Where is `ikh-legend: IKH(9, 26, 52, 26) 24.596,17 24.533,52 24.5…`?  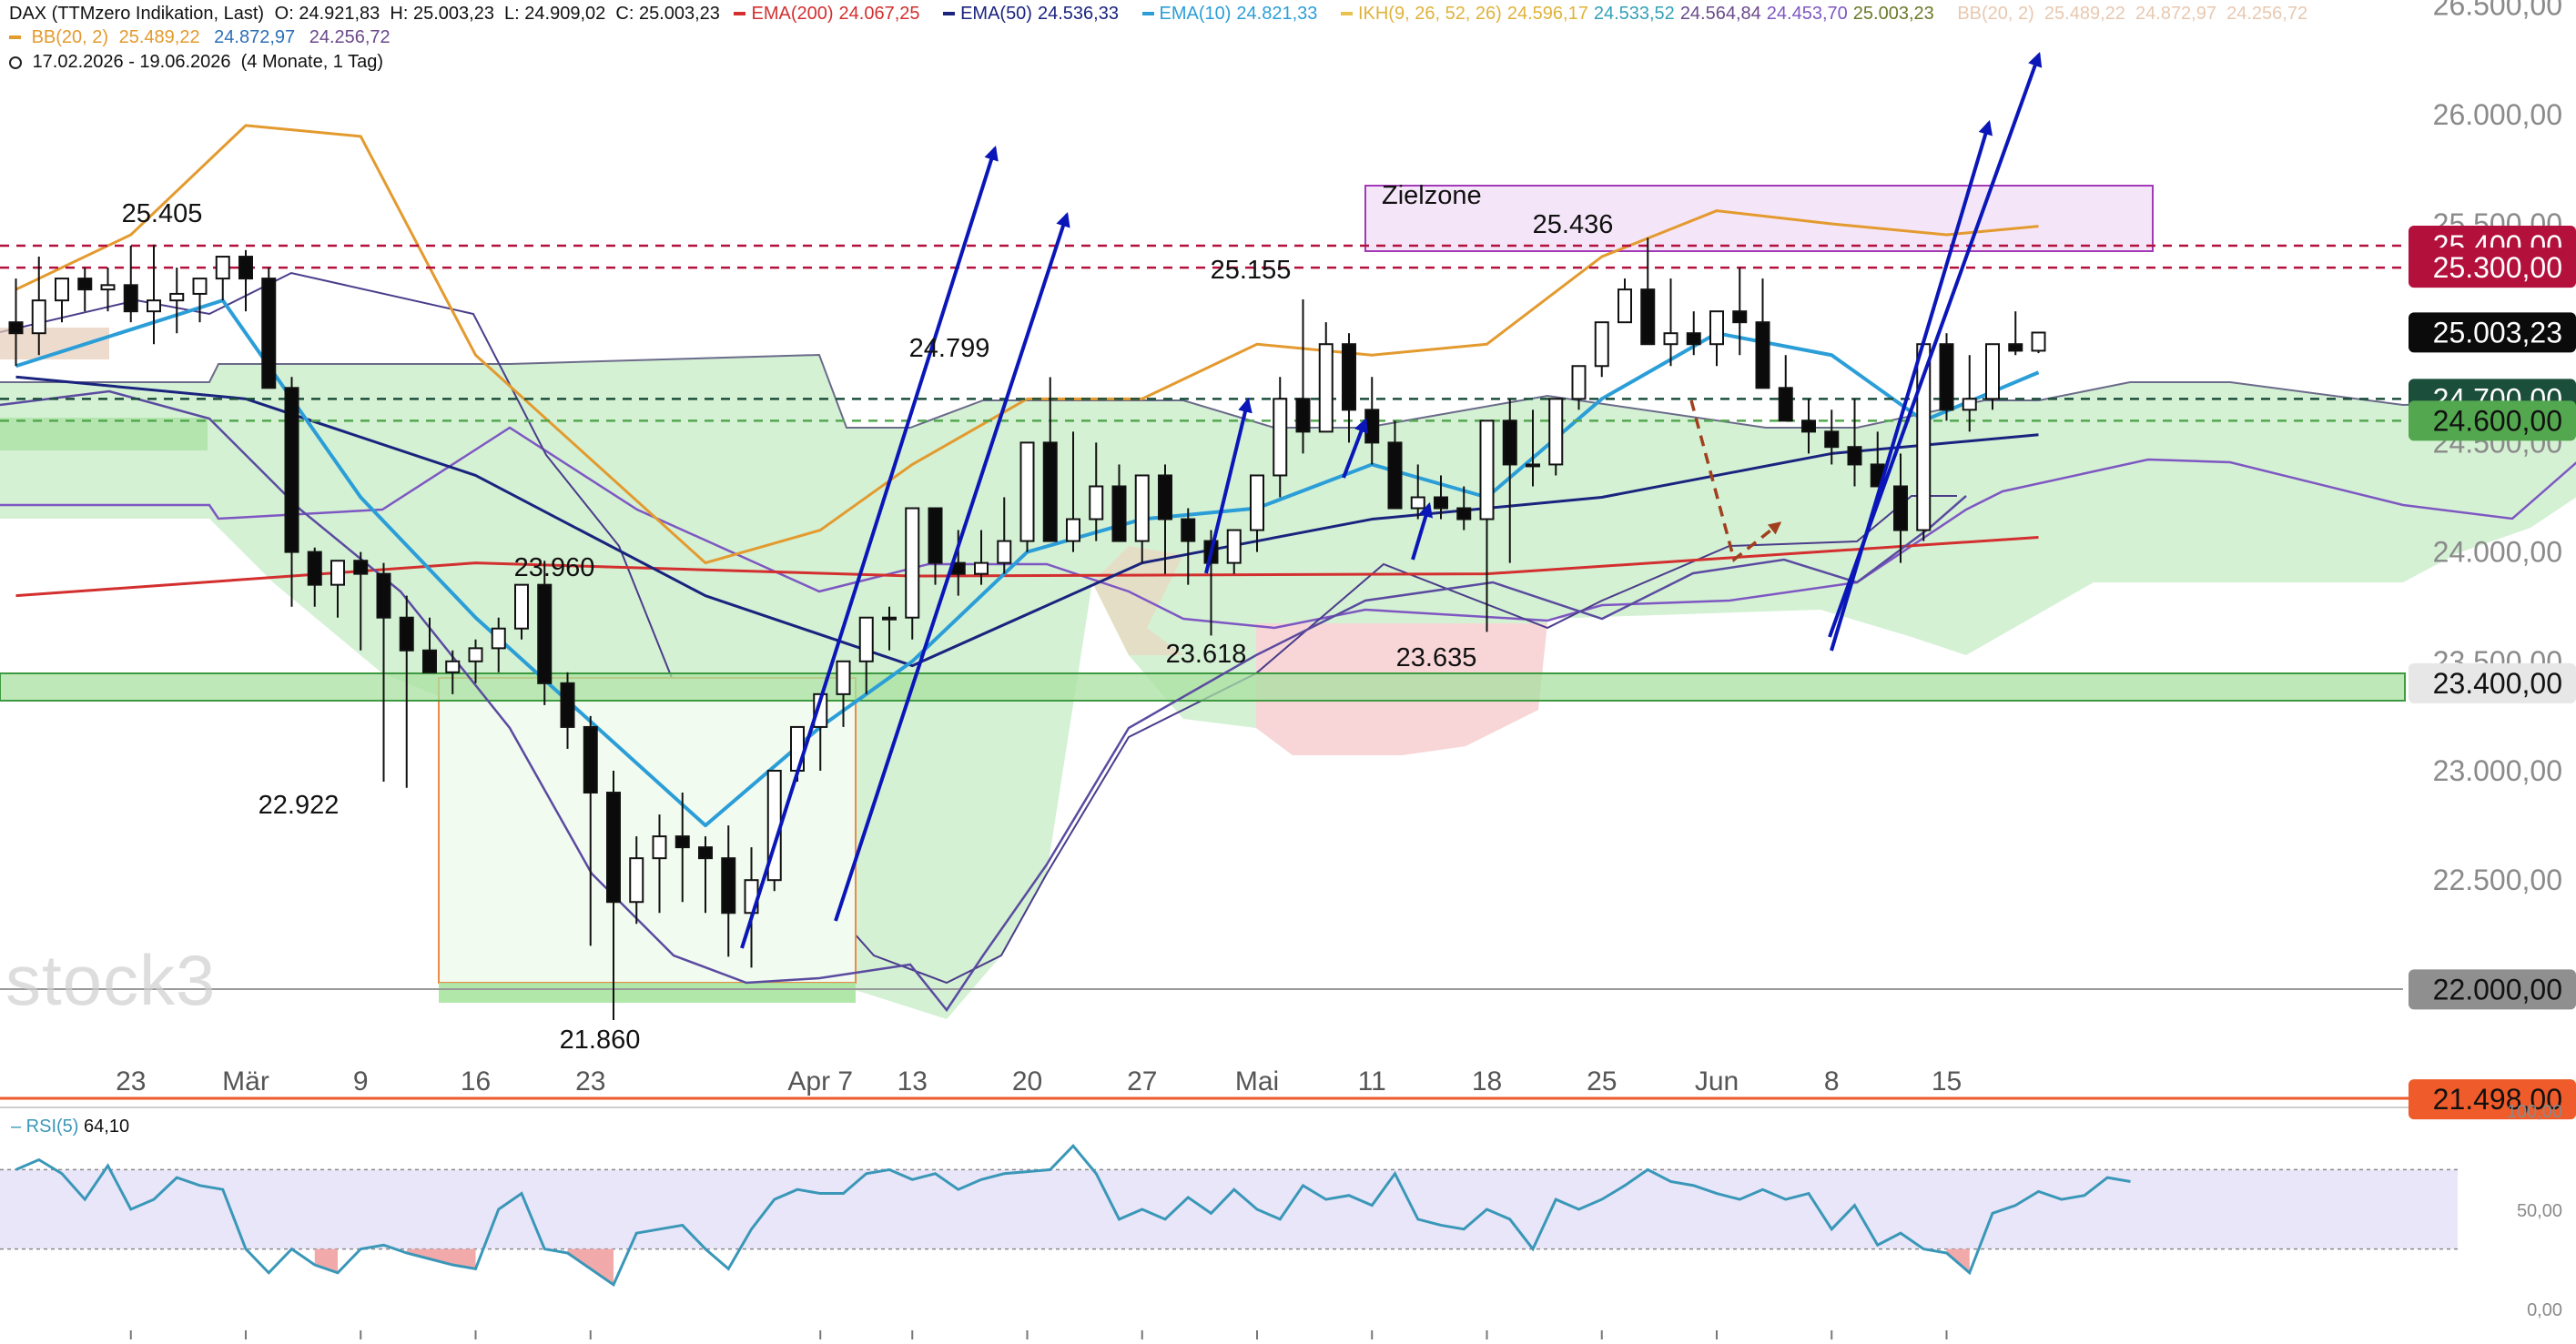 ikh-legend: IKH(9, 26, 52, 26) 24.596,17 24.533,52 24.5… is located at coordinates (1641, 14).